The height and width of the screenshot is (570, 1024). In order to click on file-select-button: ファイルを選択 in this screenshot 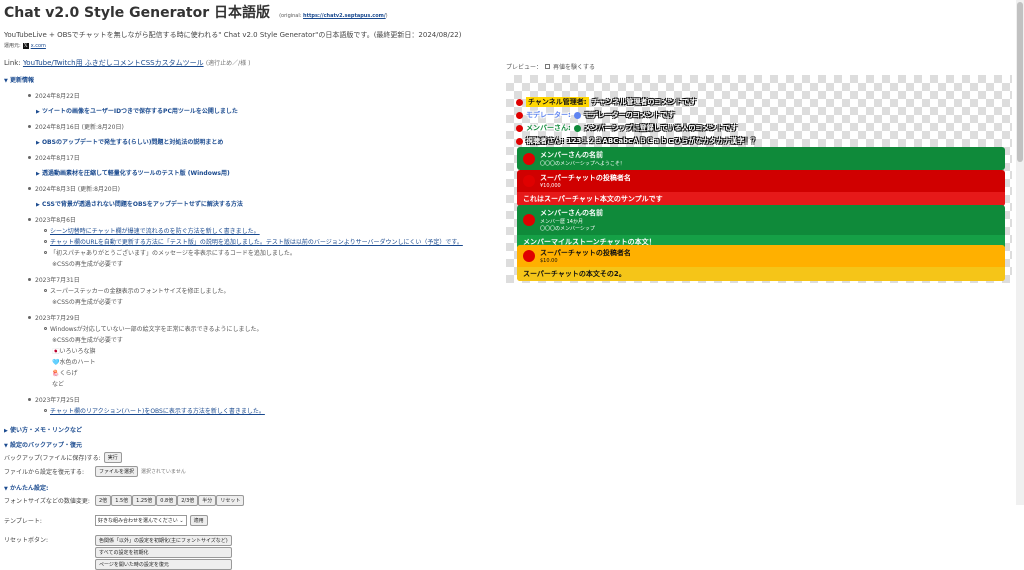, I will do `click(117, 471)`.